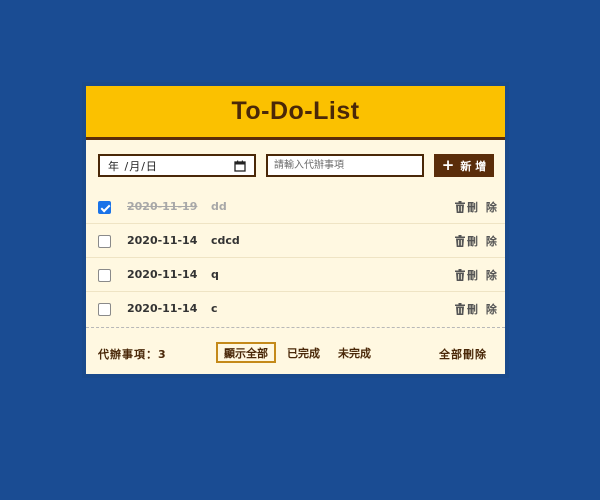 This screenshot has height=500, width=600. Describe the element at coordinates (295, 207) in the screenshot. I see `todo-item: 2020-11-19 dd 刪 除` at that location.